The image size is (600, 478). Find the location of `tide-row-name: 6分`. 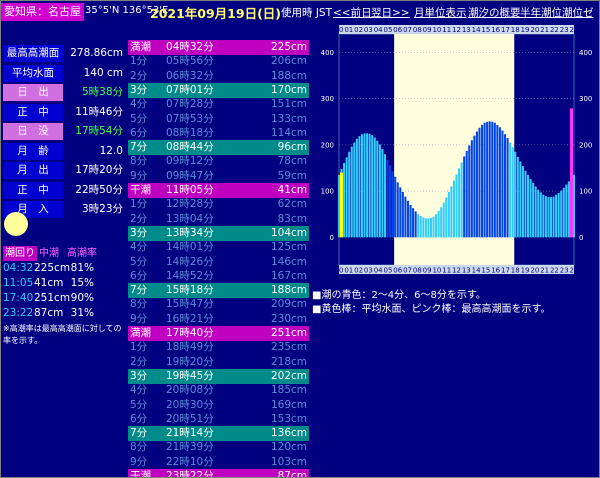

tide-row-name: 6分 is located at coordinates (139, 132).